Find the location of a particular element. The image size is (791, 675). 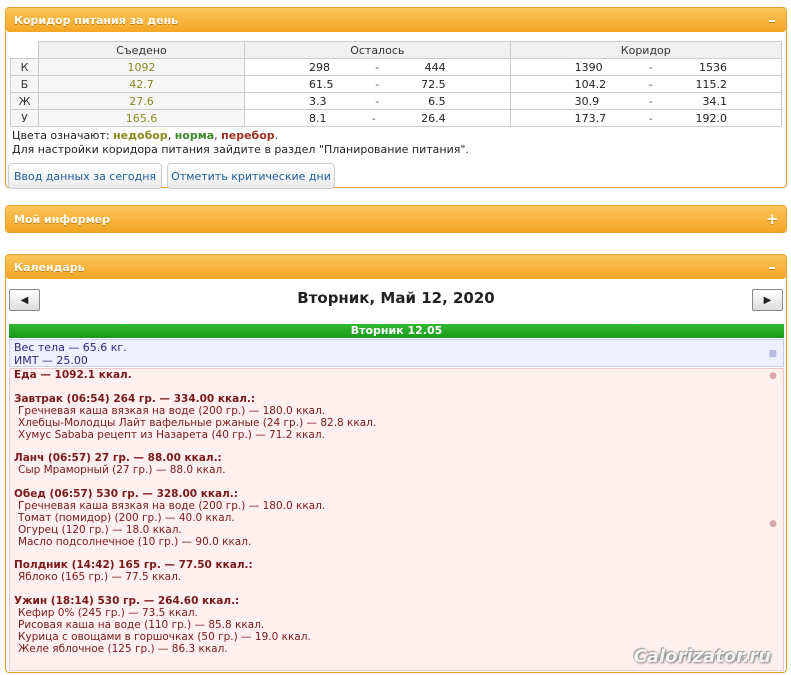

next-day-button: ▶ is located at coordinates (767, 300).